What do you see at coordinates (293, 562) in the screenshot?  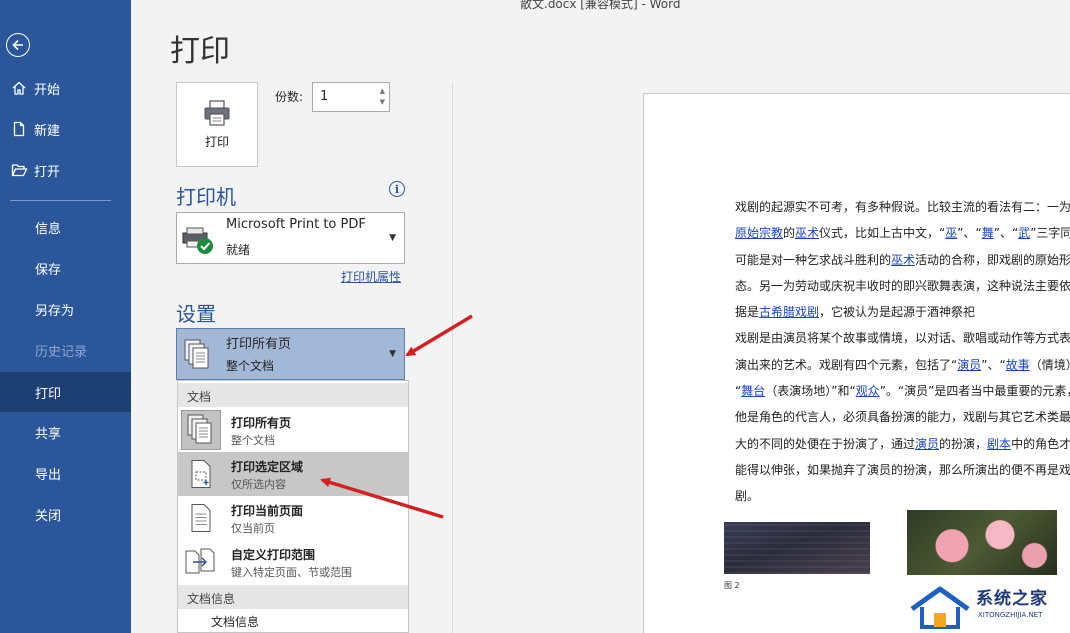 I see `menu-item-custom-range: 自定义打印范围 键入特定页面、节或范围` at bounding box center [293, 562].